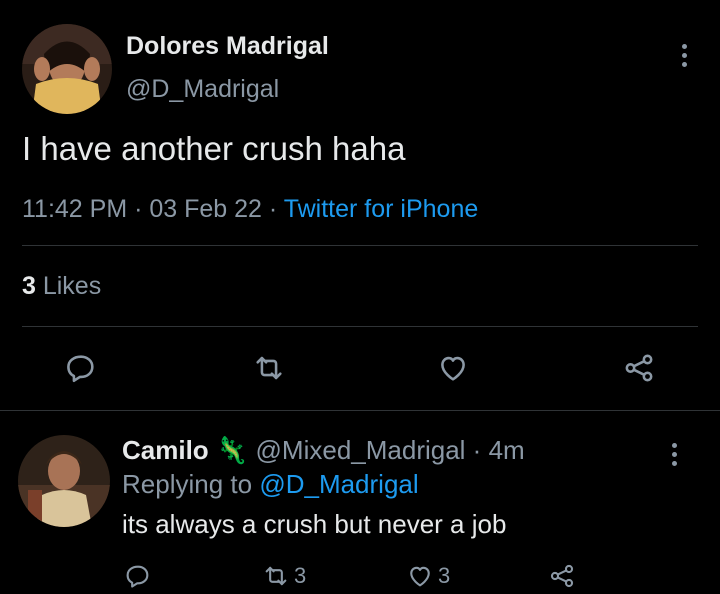 This screenshot has width=720, height=594. What do you see at coordinates (75, 209) in the screenshot?
I see `tweet-time: 11:42 PM` at bounding box center [75, 209].